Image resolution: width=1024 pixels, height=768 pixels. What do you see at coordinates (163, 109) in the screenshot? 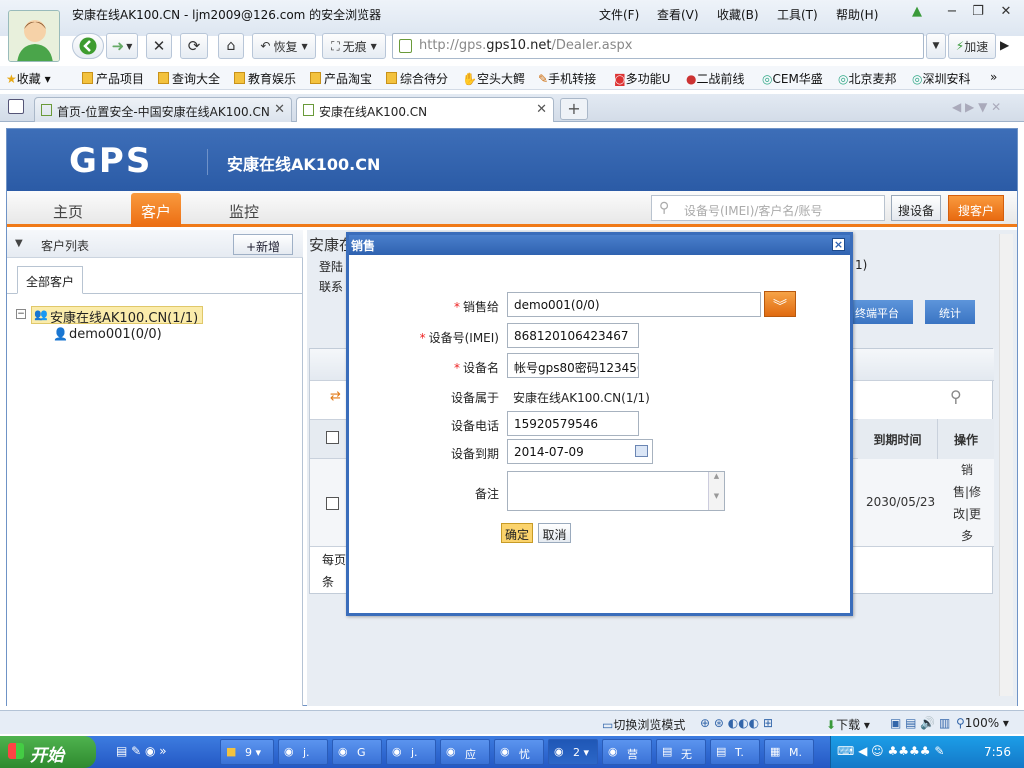
I see `tab-home: 首页-位置安全-中国安康在线AK100.CN ✕` at bounding box center [163, 109].